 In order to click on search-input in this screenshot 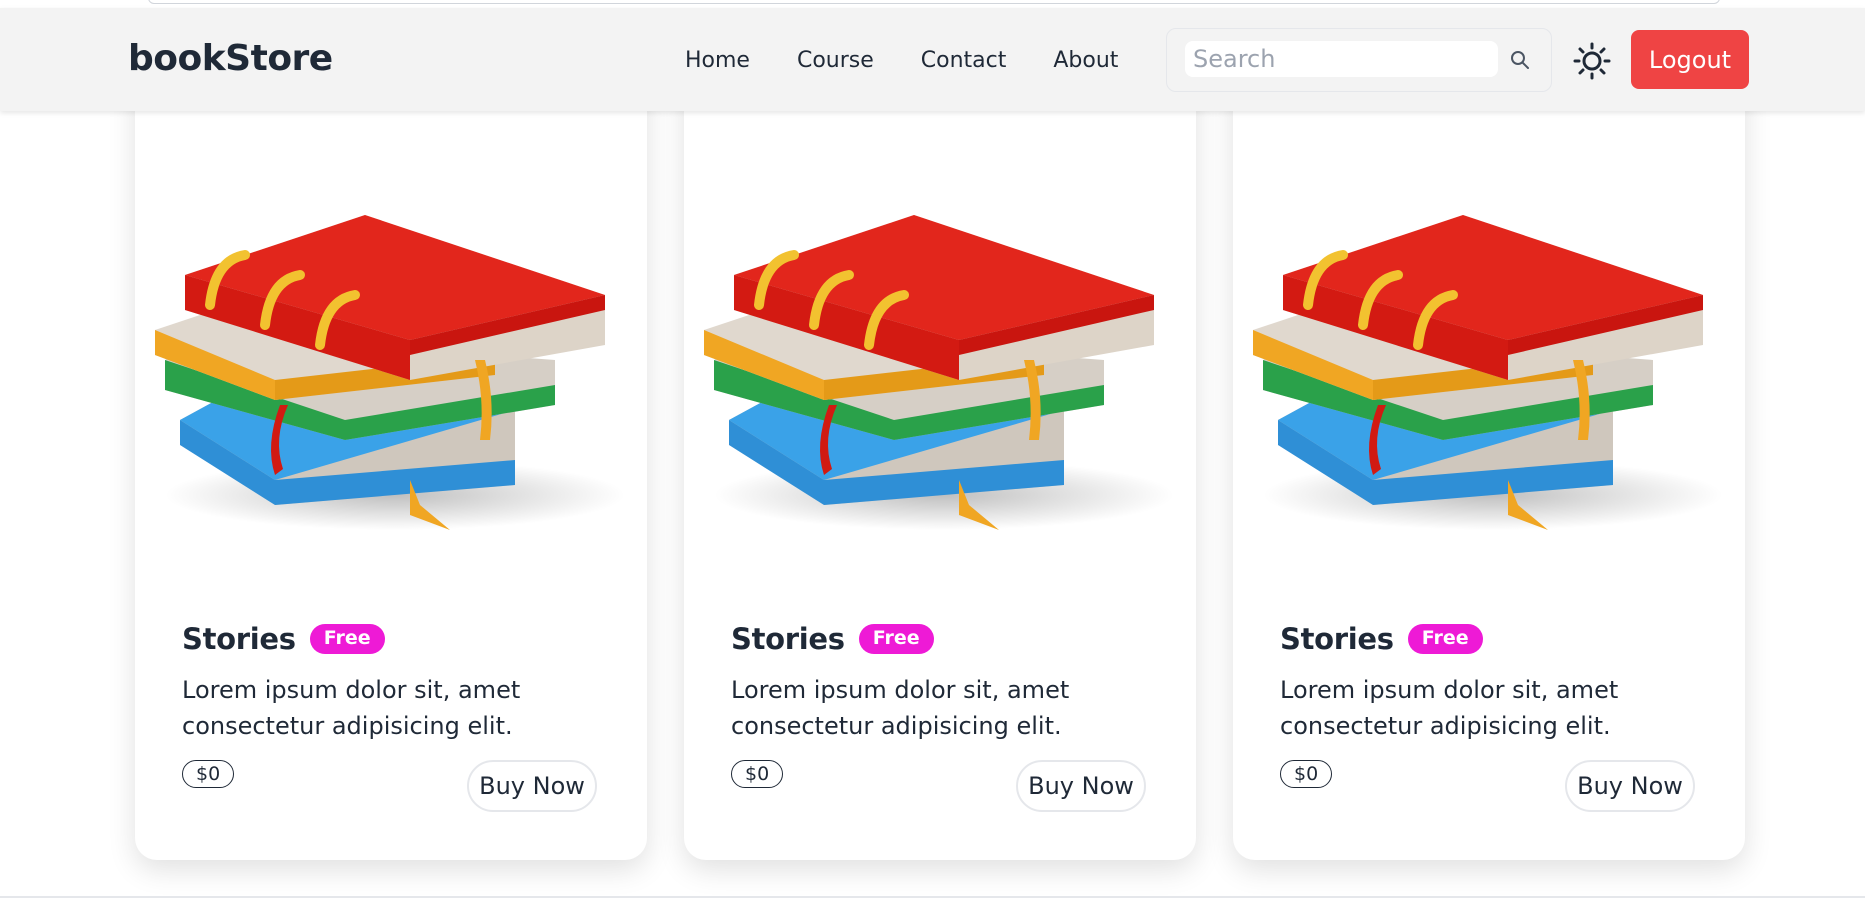, I will do `click(1341, 59)`.